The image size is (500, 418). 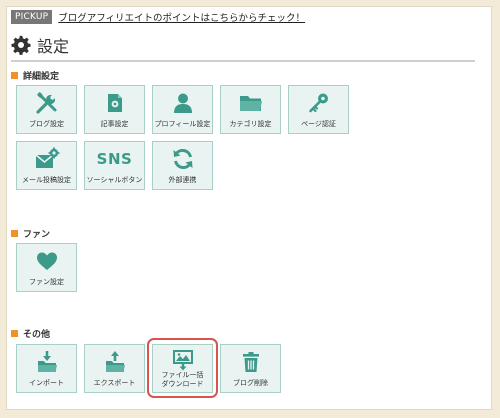 I want to click on section-heading-label: 詳細設定, so click(x=41, y=77).